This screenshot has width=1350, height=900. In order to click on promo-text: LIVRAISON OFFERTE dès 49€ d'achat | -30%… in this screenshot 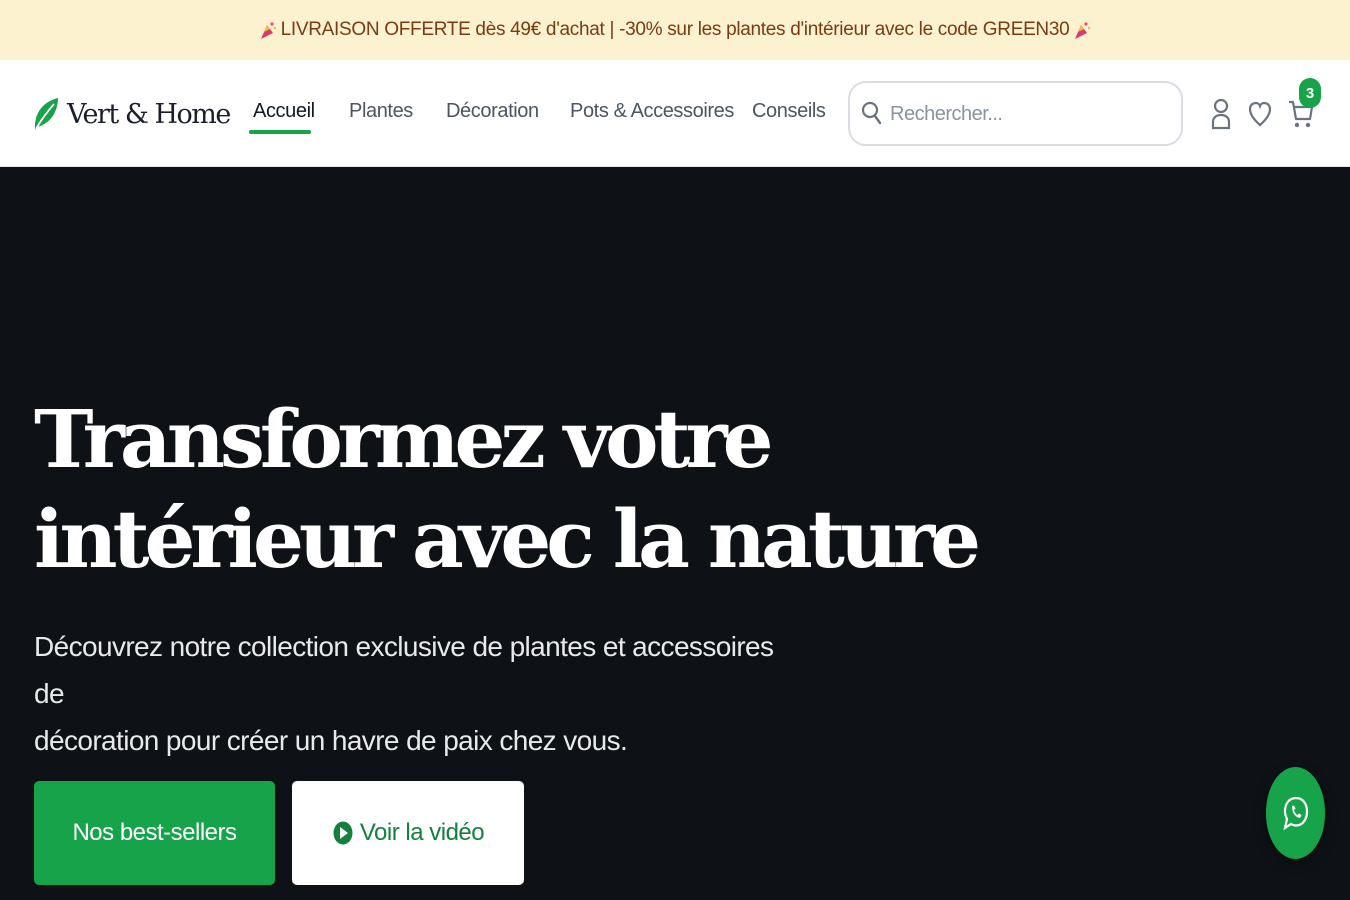, I will do `click(675, 29)`.